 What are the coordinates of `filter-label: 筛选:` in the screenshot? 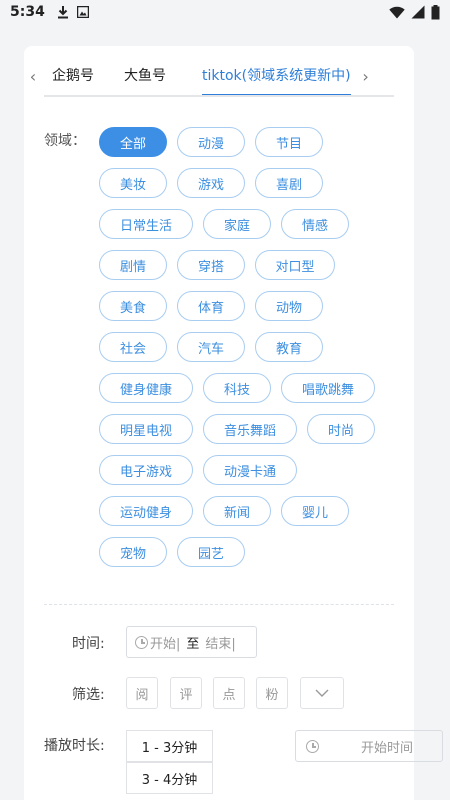 It's located at (88, 695).